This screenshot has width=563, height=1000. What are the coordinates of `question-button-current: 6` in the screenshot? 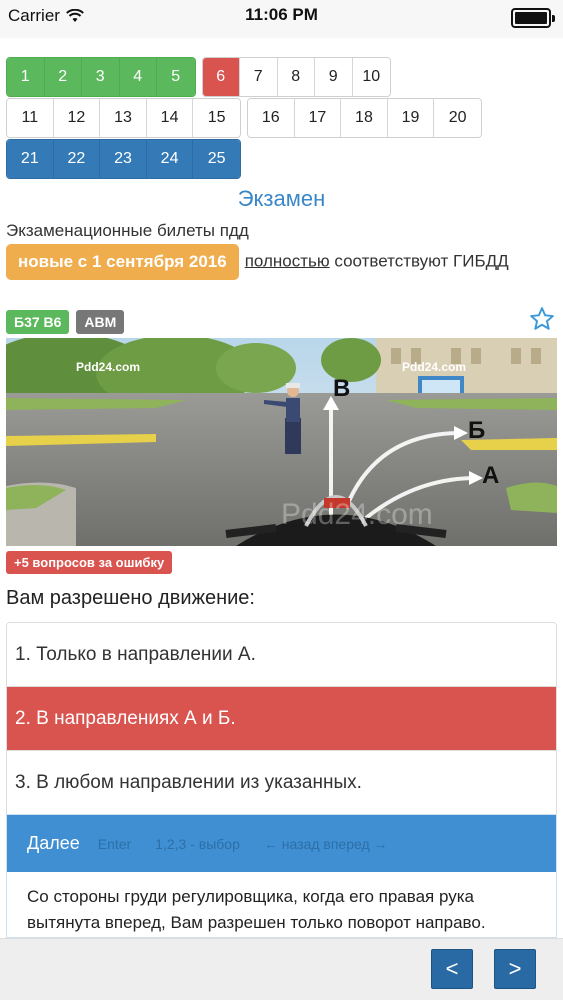 It's located at (221, 77).